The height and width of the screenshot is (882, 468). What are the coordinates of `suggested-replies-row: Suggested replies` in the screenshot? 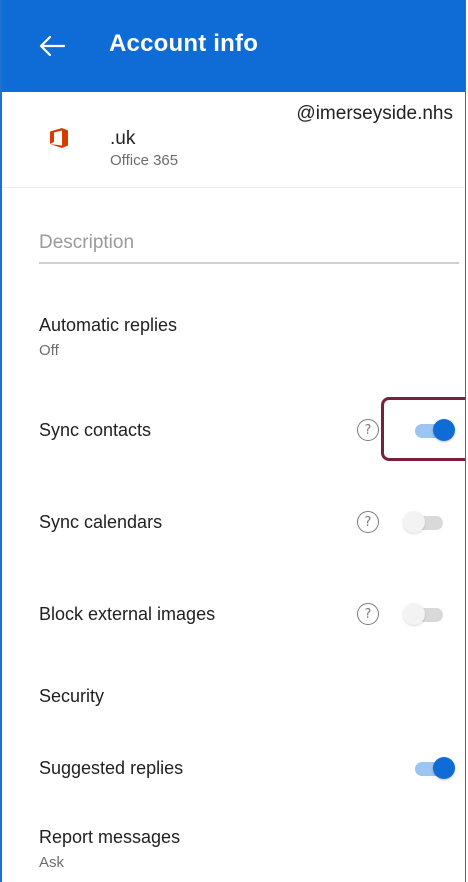 It's located at (233, 770).